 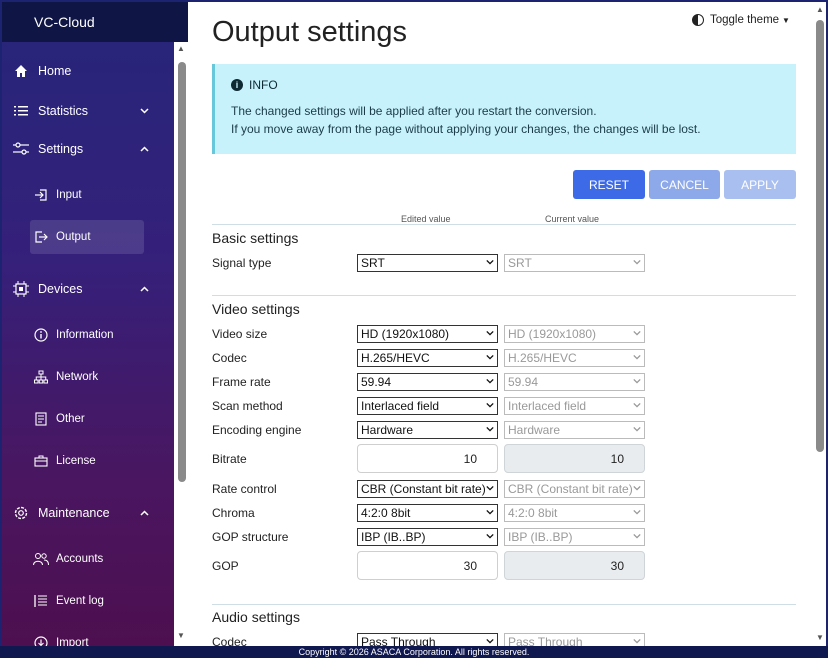 What do you see at coordinates (21, 149) in the screenshot?
I see `sliders-icon` at bounding box center [21, 149].